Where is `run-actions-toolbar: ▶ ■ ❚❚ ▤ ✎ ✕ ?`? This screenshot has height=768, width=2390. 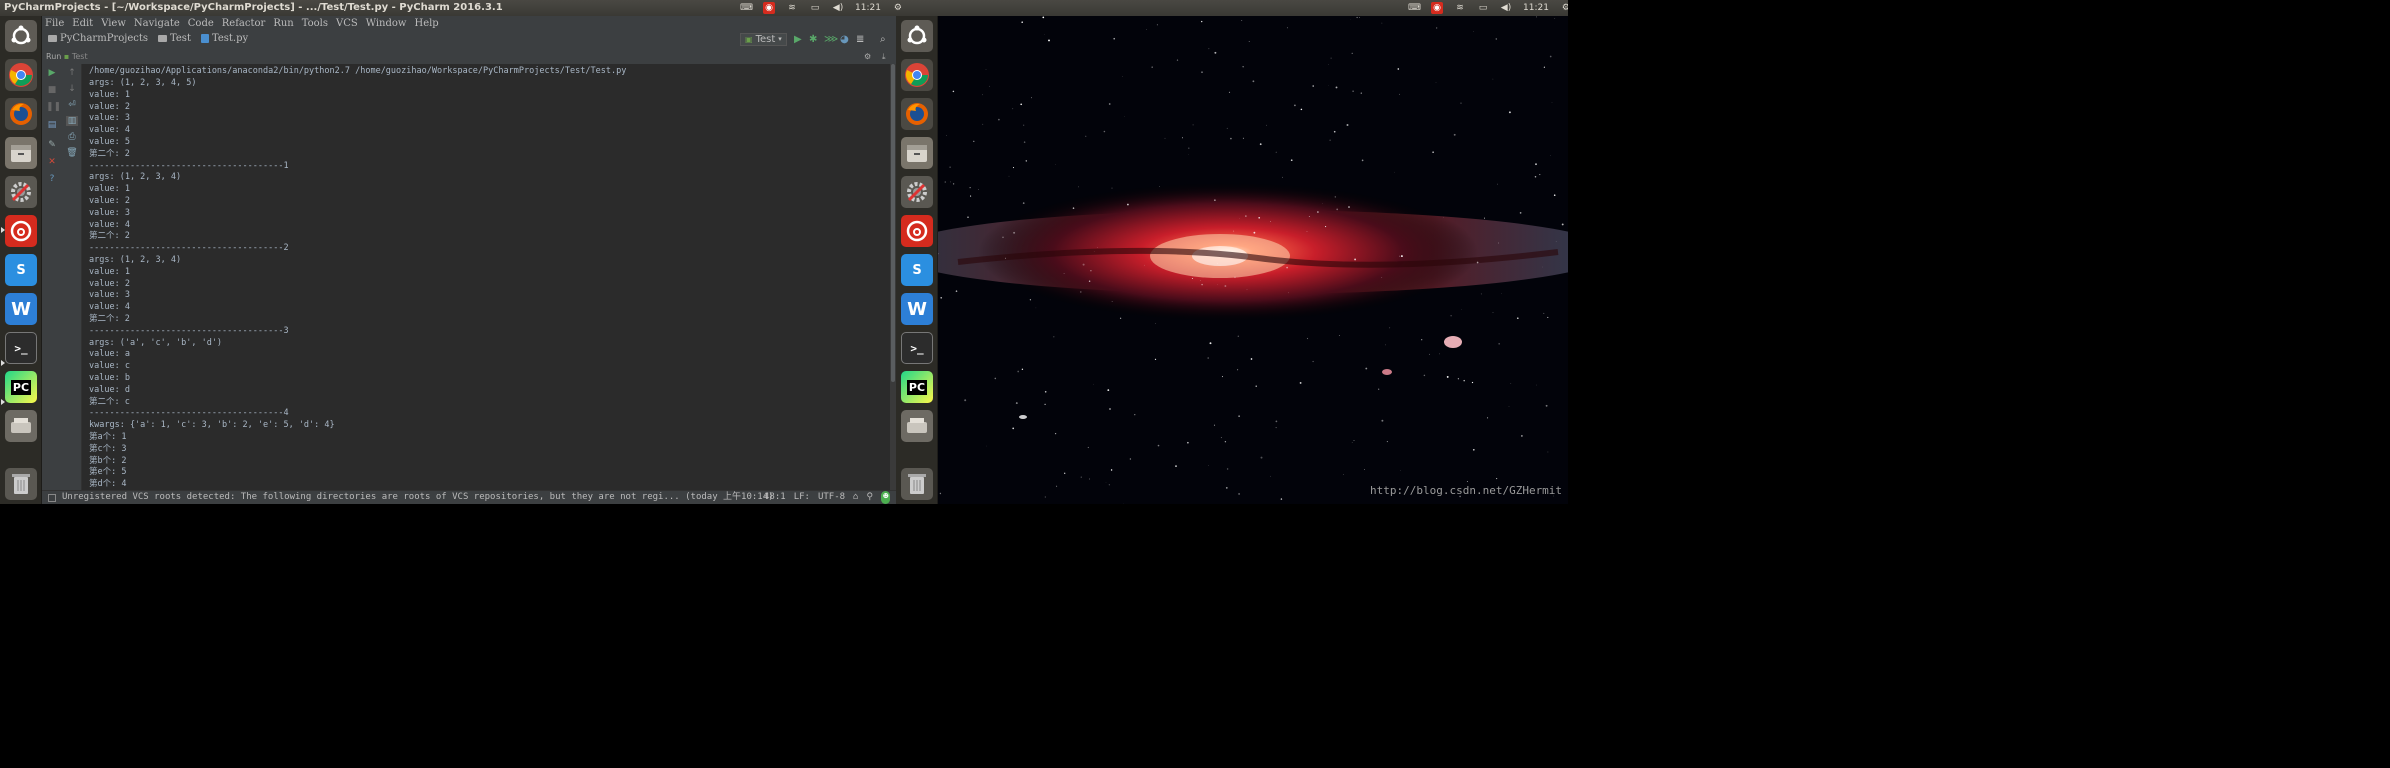
run-actions-toolbar: ▶ ■ ❚❚ ▤ ✎ ✕ ? is located at coordinates (52, 277).